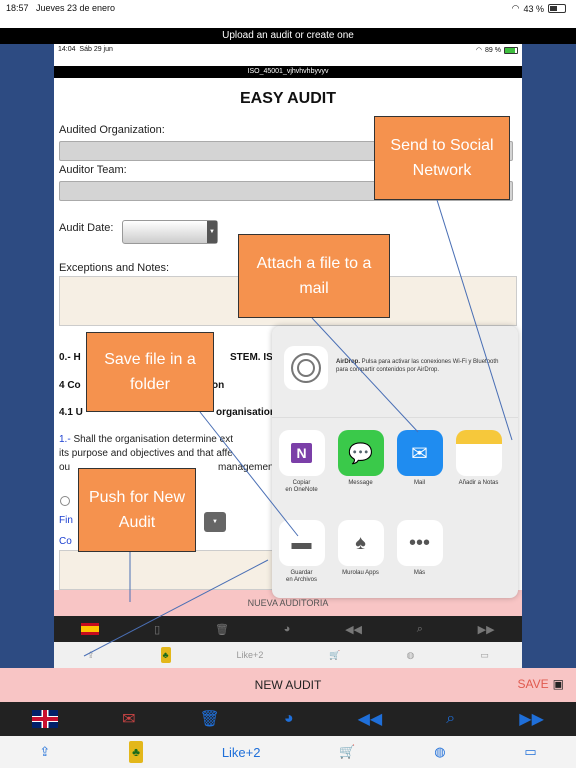 The width and height of the screenshot is (576, 768). I want to click on question-1-line1: 1.- Shall the organisation determine ext, so click(146, 439).